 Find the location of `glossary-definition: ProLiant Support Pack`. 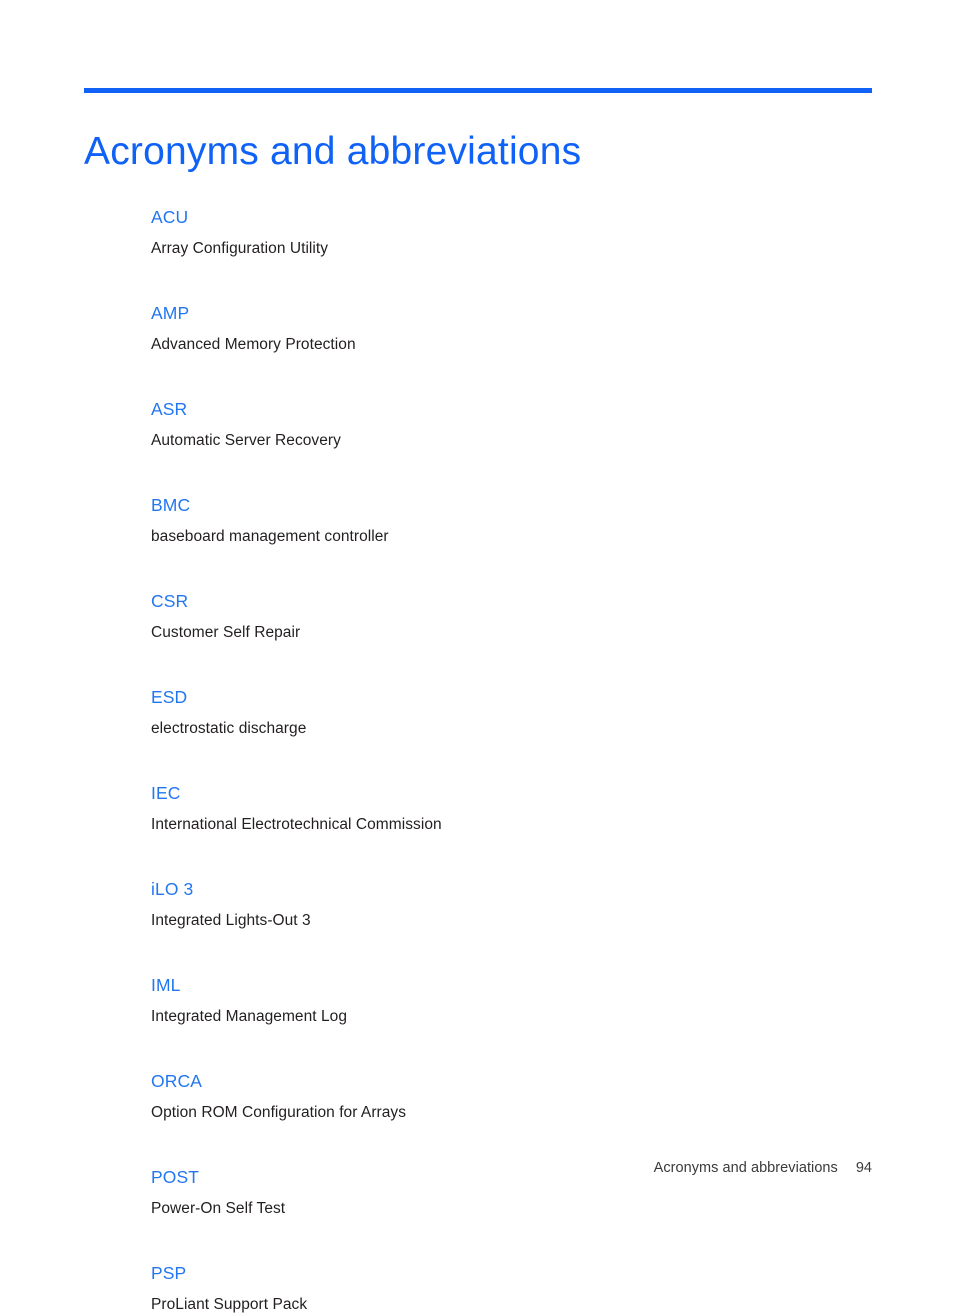

glossary-definition: ProLiant Support Pack is located at coordinates (229, 1304).